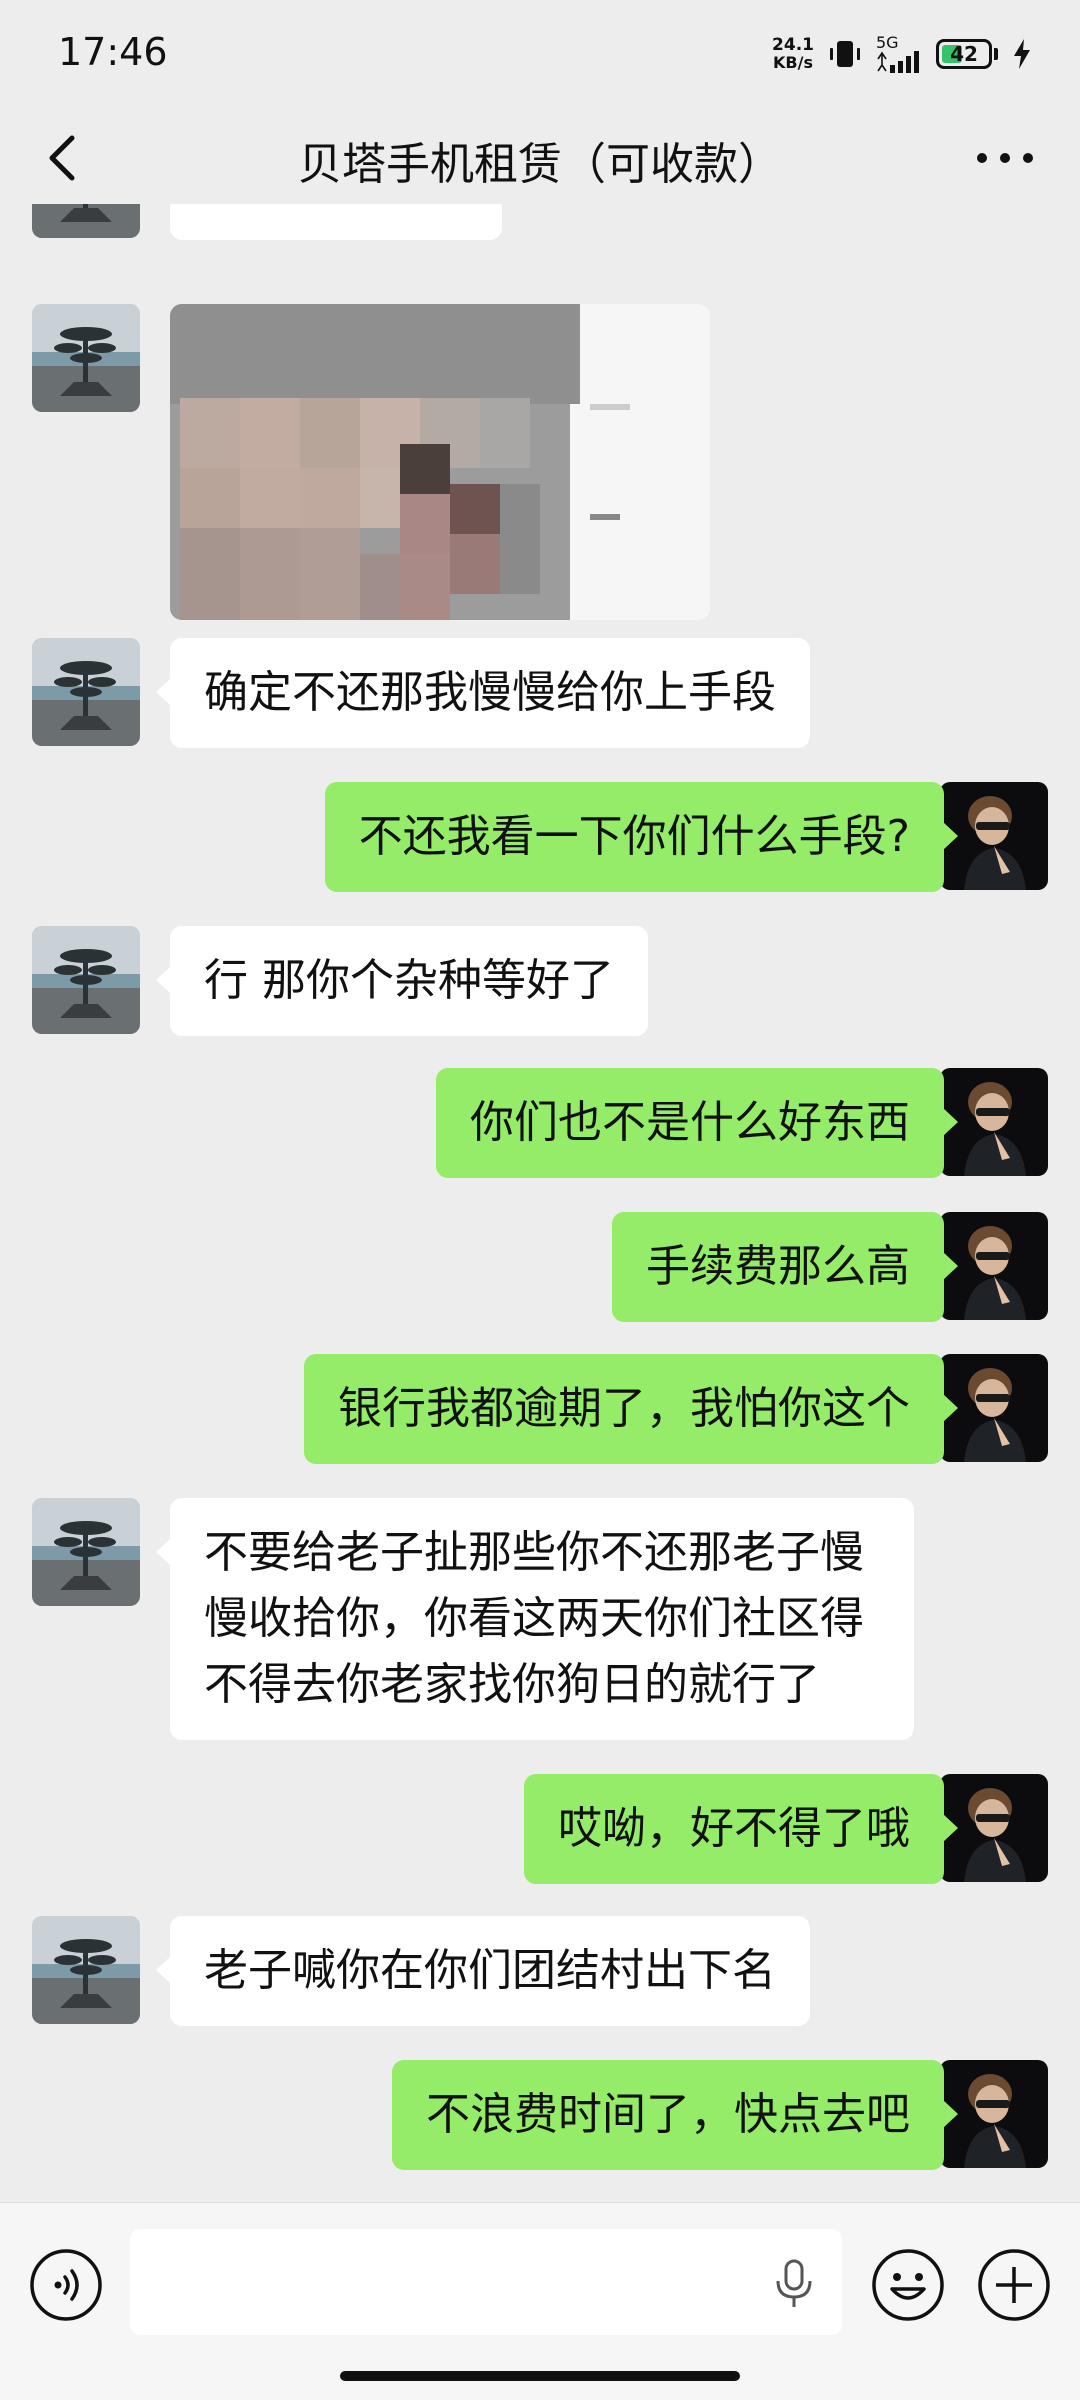  Describe the element at coordinates (113, 52) in the screenshot. I see `status-time: 17:46` at that location.